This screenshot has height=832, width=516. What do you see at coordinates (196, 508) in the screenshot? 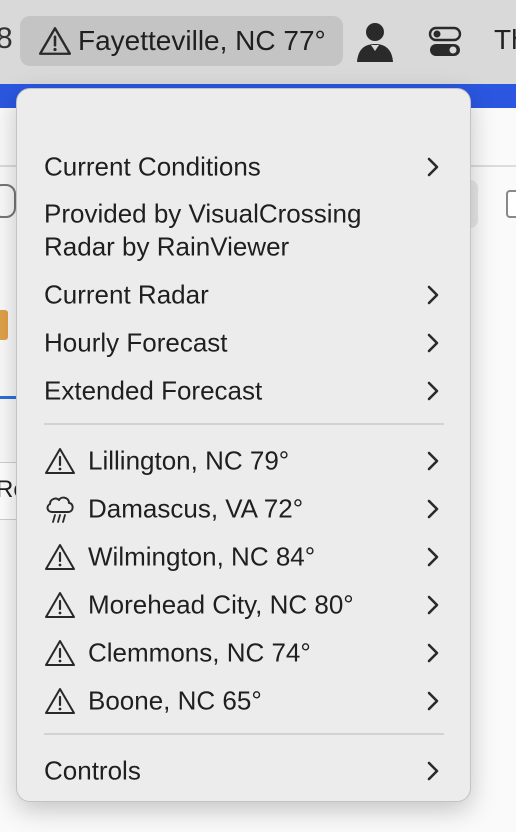
I see `location-label: Damascus, VA 72°` at bounding box center [196, 508].